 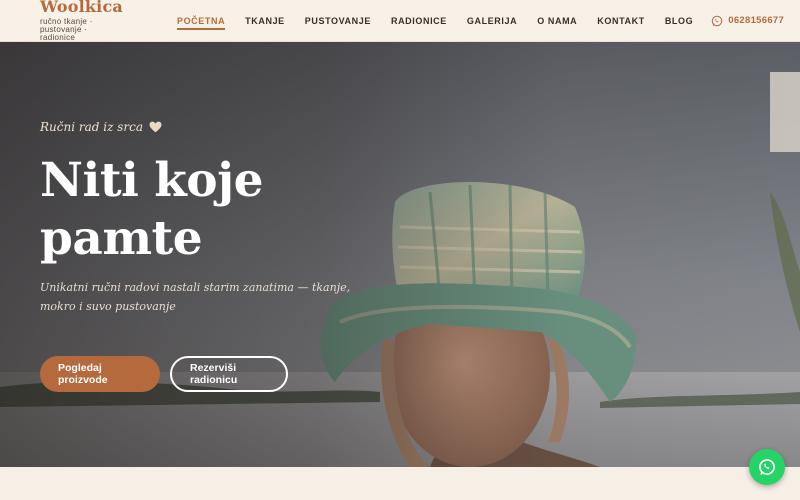 I want to click on nav-item-blog: BLOG, so click(x=679, y=21).